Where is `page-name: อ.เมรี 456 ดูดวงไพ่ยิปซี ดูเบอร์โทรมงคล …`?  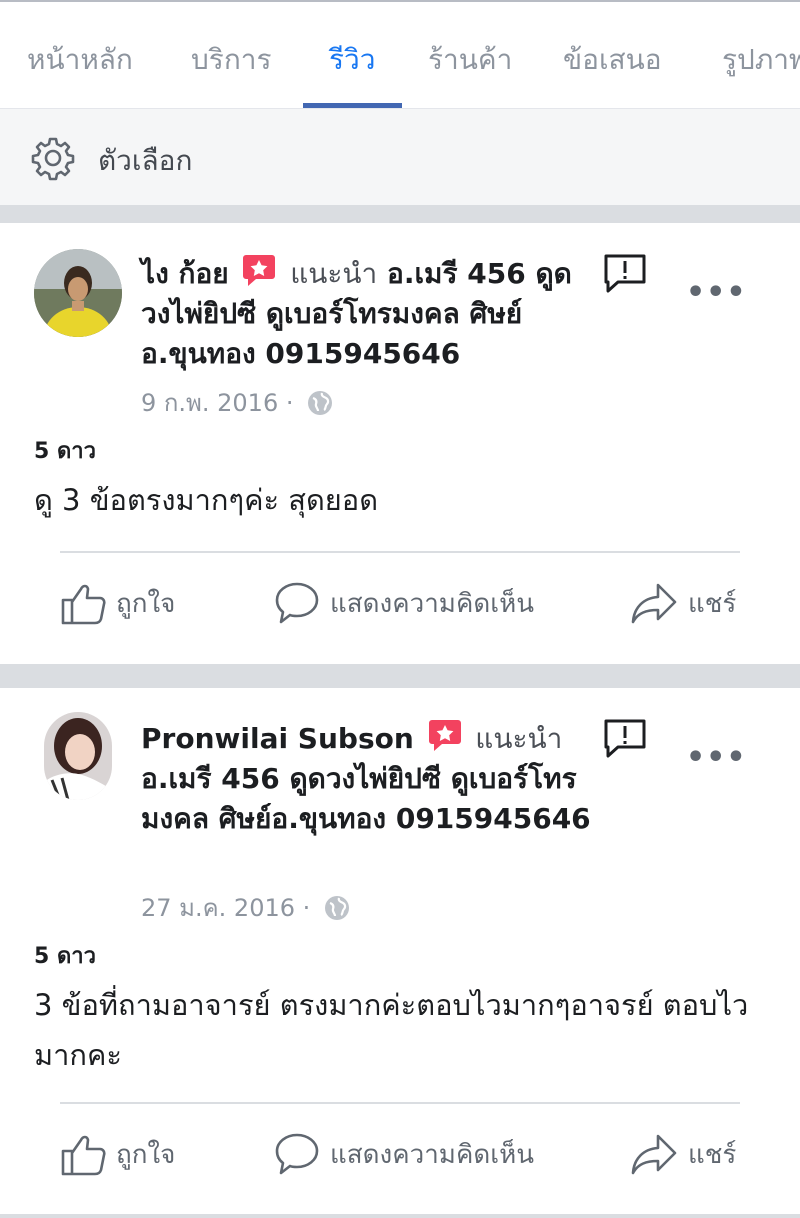 page-name: อ.เมรี 456 ดูดวงไพ่ยิปซี ดูเบอร์โทรมงคล … is located at coordinates (366, 798).